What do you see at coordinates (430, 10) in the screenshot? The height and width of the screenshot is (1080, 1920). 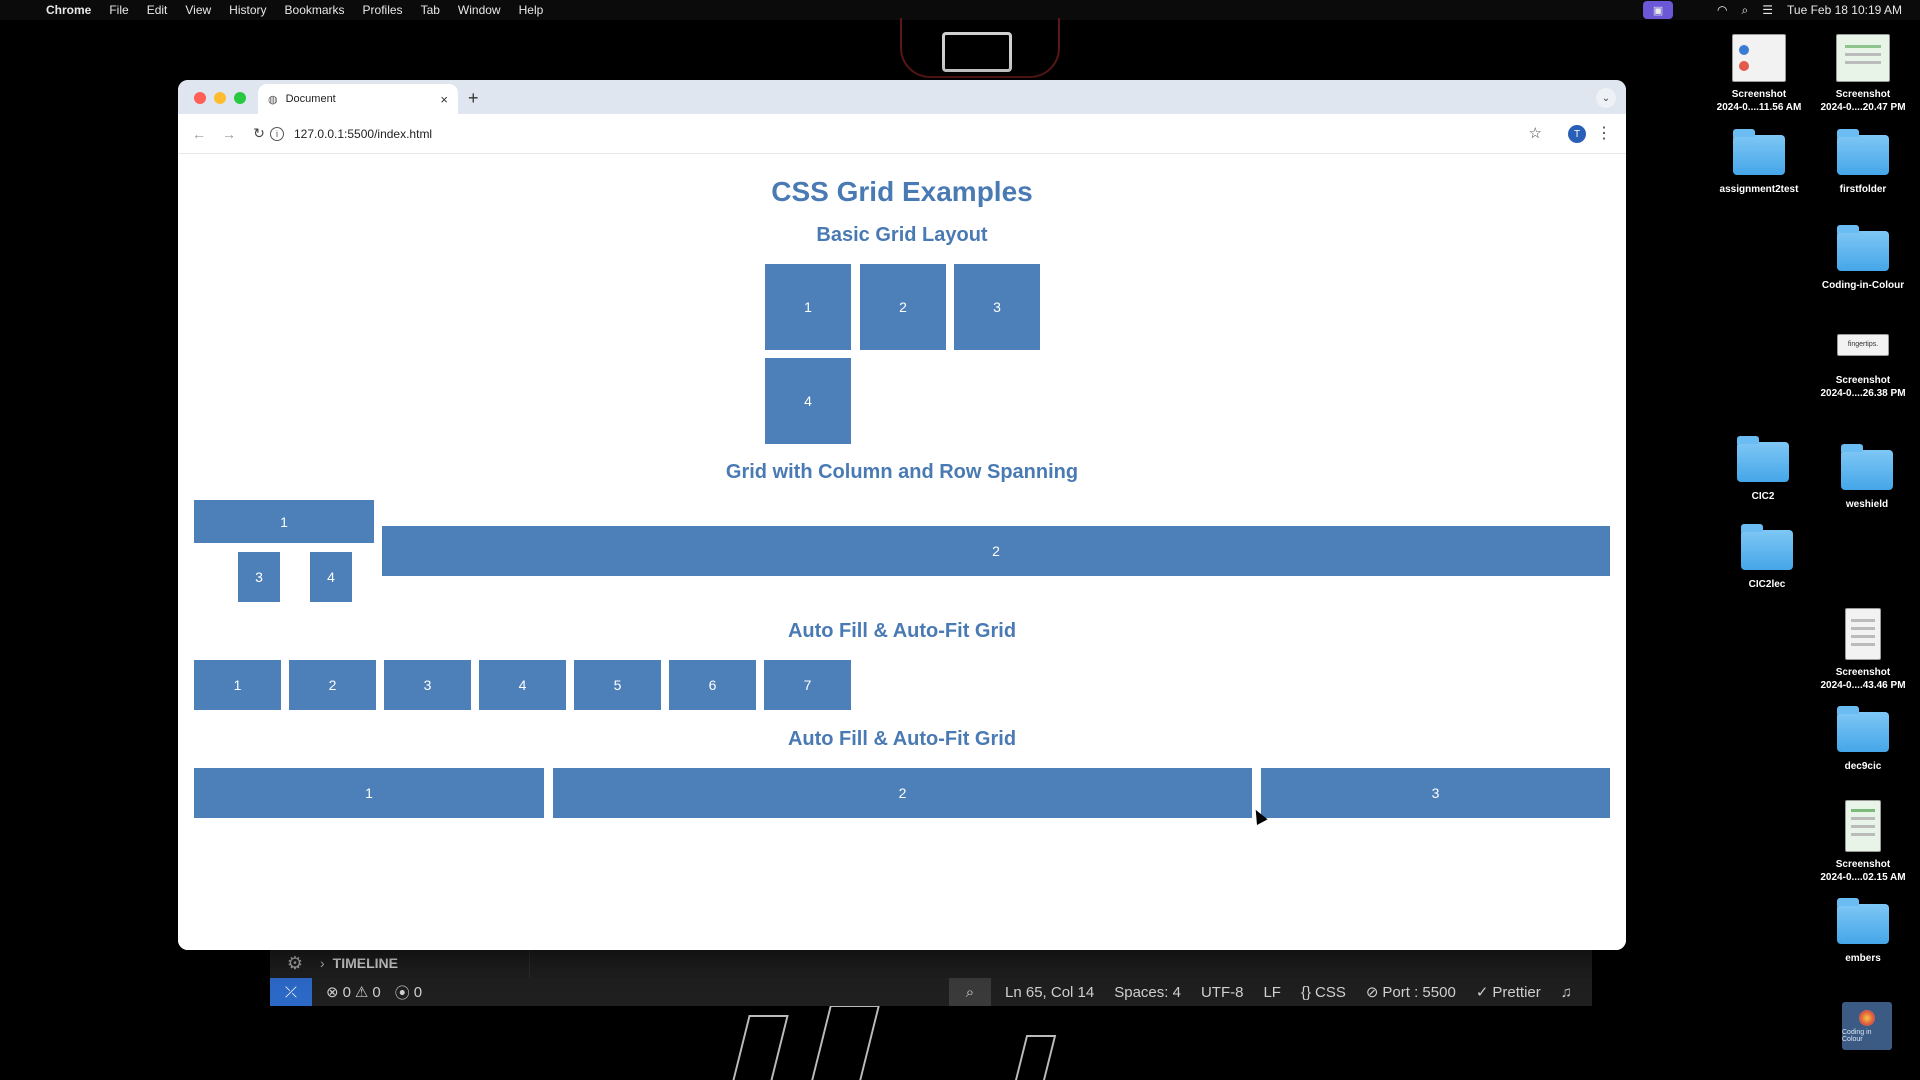 I see `menu-tab: Tab` at bounding box center [430, 10].